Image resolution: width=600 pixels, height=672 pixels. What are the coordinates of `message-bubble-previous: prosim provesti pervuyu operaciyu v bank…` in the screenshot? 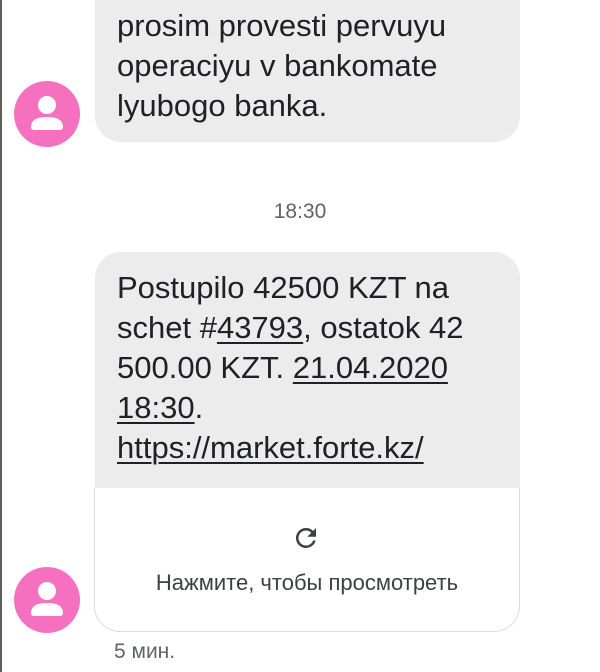 It's located at (307, 71).